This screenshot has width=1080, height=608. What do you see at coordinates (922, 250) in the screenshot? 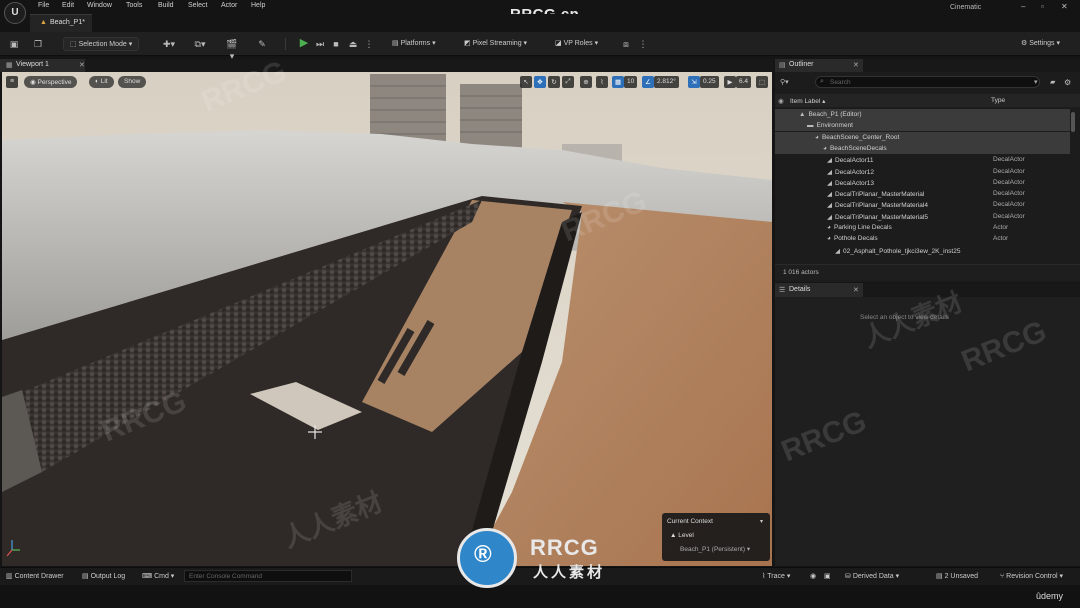
I see `outliner-row: ◢ 02_Asphalt_Pothole_tjkci3ew_2K_inst25` at bounding box center [922, 250].